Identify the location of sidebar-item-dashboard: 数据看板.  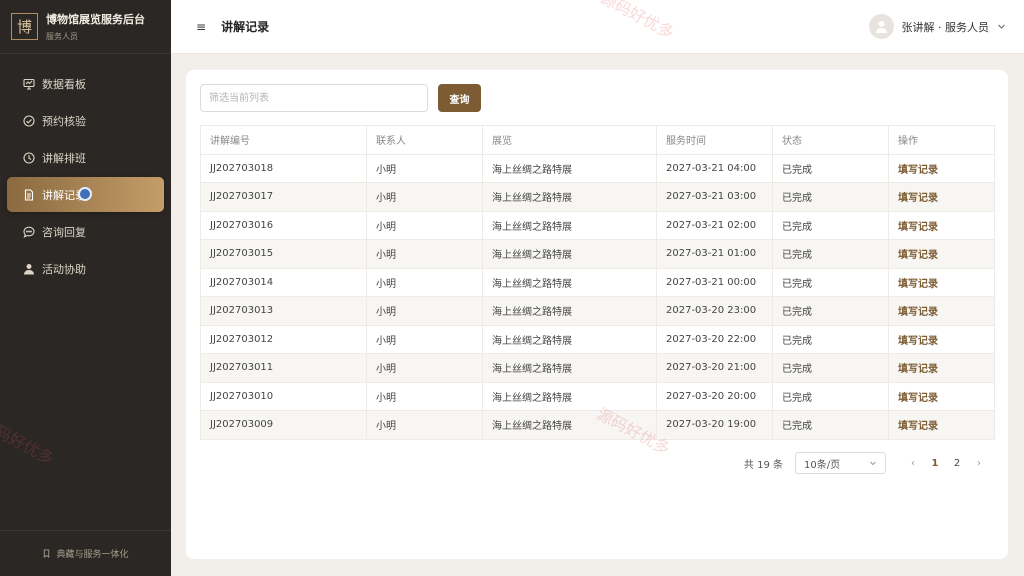
(85, 83).